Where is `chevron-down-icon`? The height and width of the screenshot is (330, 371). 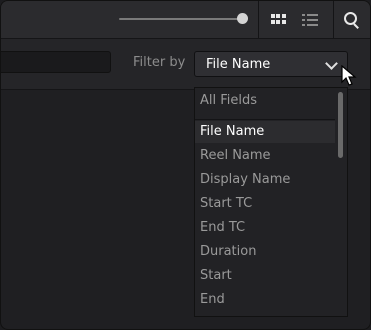 chevron-down-icon is located at coordinates (331, 63).